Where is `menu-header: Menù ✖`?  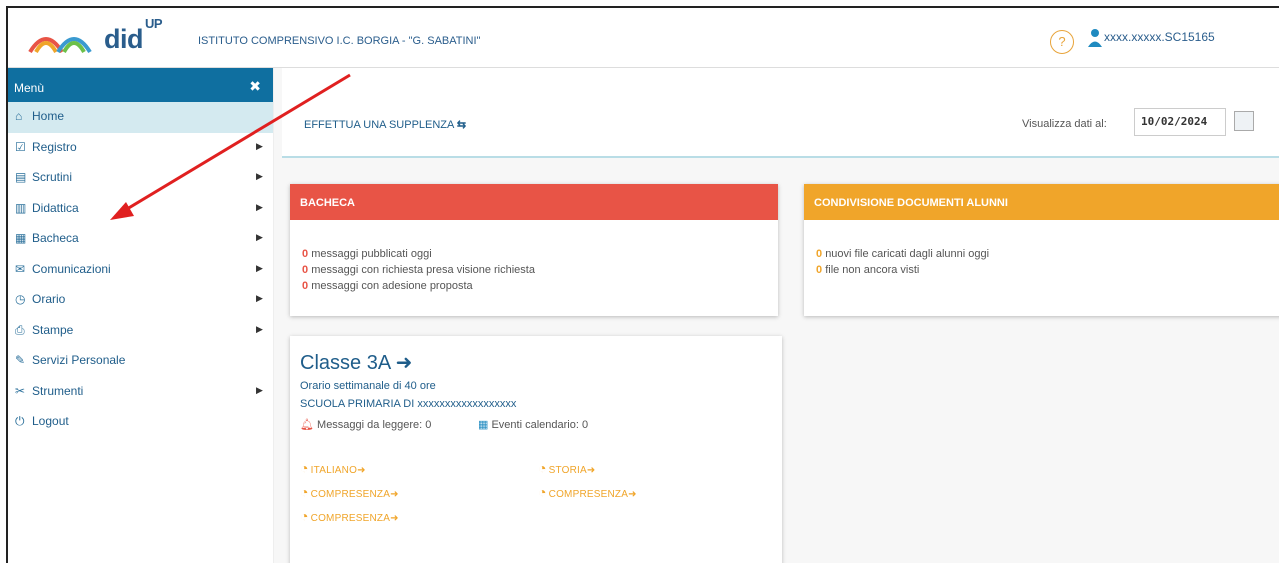 menu-header: Menù ✖ is located at coordinates (140, 85).